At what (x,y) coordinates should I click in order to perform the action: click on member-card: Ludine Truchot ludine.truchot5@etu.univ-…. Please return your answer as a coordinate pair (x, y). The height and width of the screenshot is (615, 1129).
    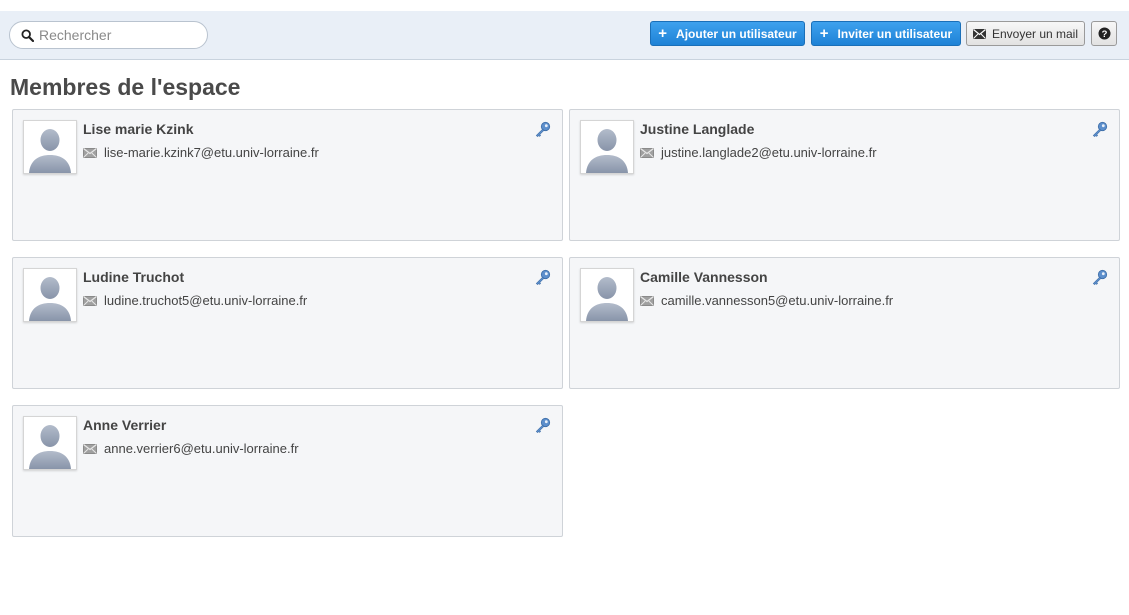
    Looking at the image, I should click on (287, 323).